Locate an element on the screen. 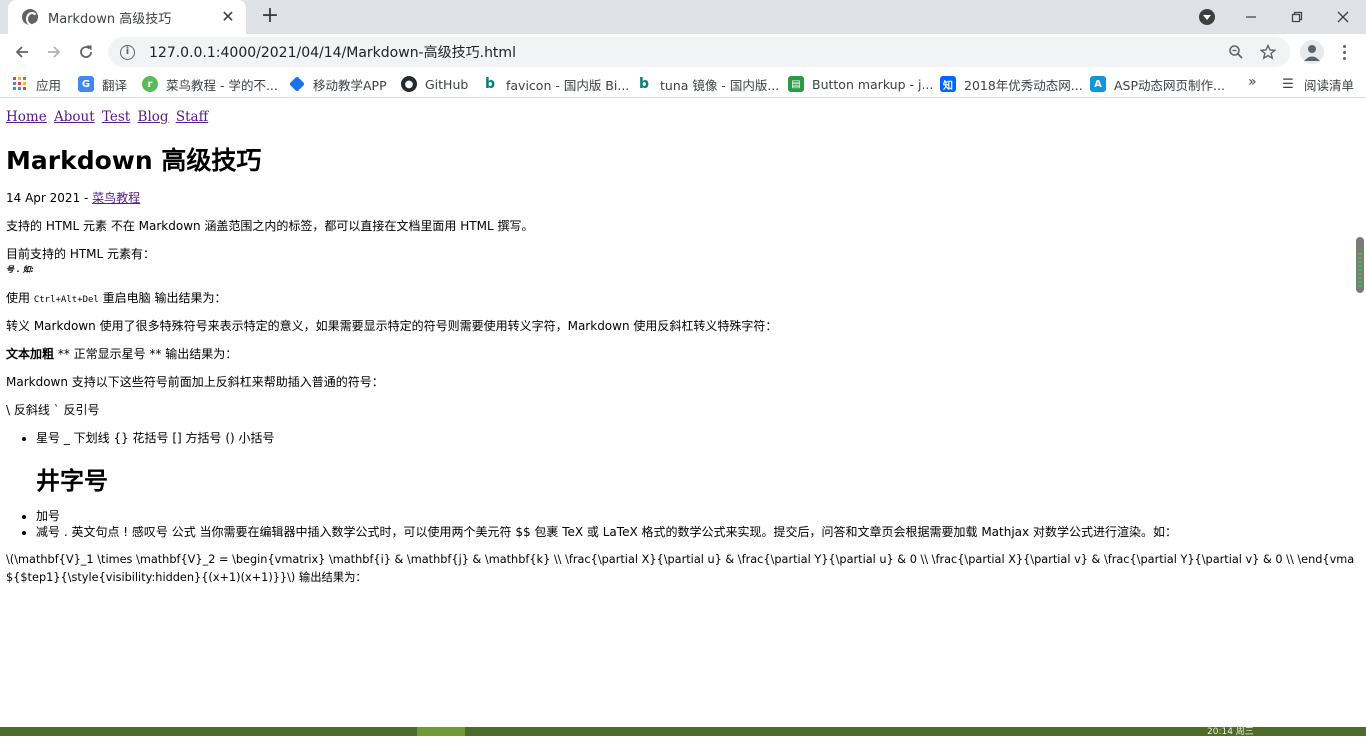  asp-icon: A is located at coordinates (1098, 84).